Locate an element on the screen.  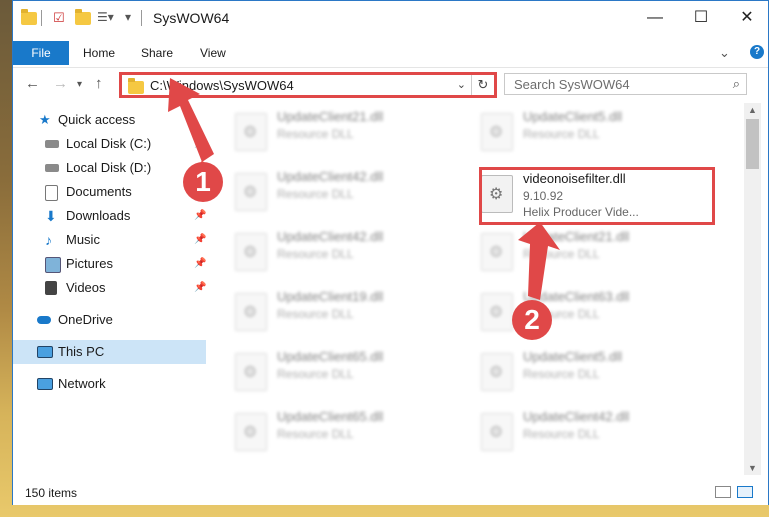
item-count: 150 items is located at coordinates (51, 493).